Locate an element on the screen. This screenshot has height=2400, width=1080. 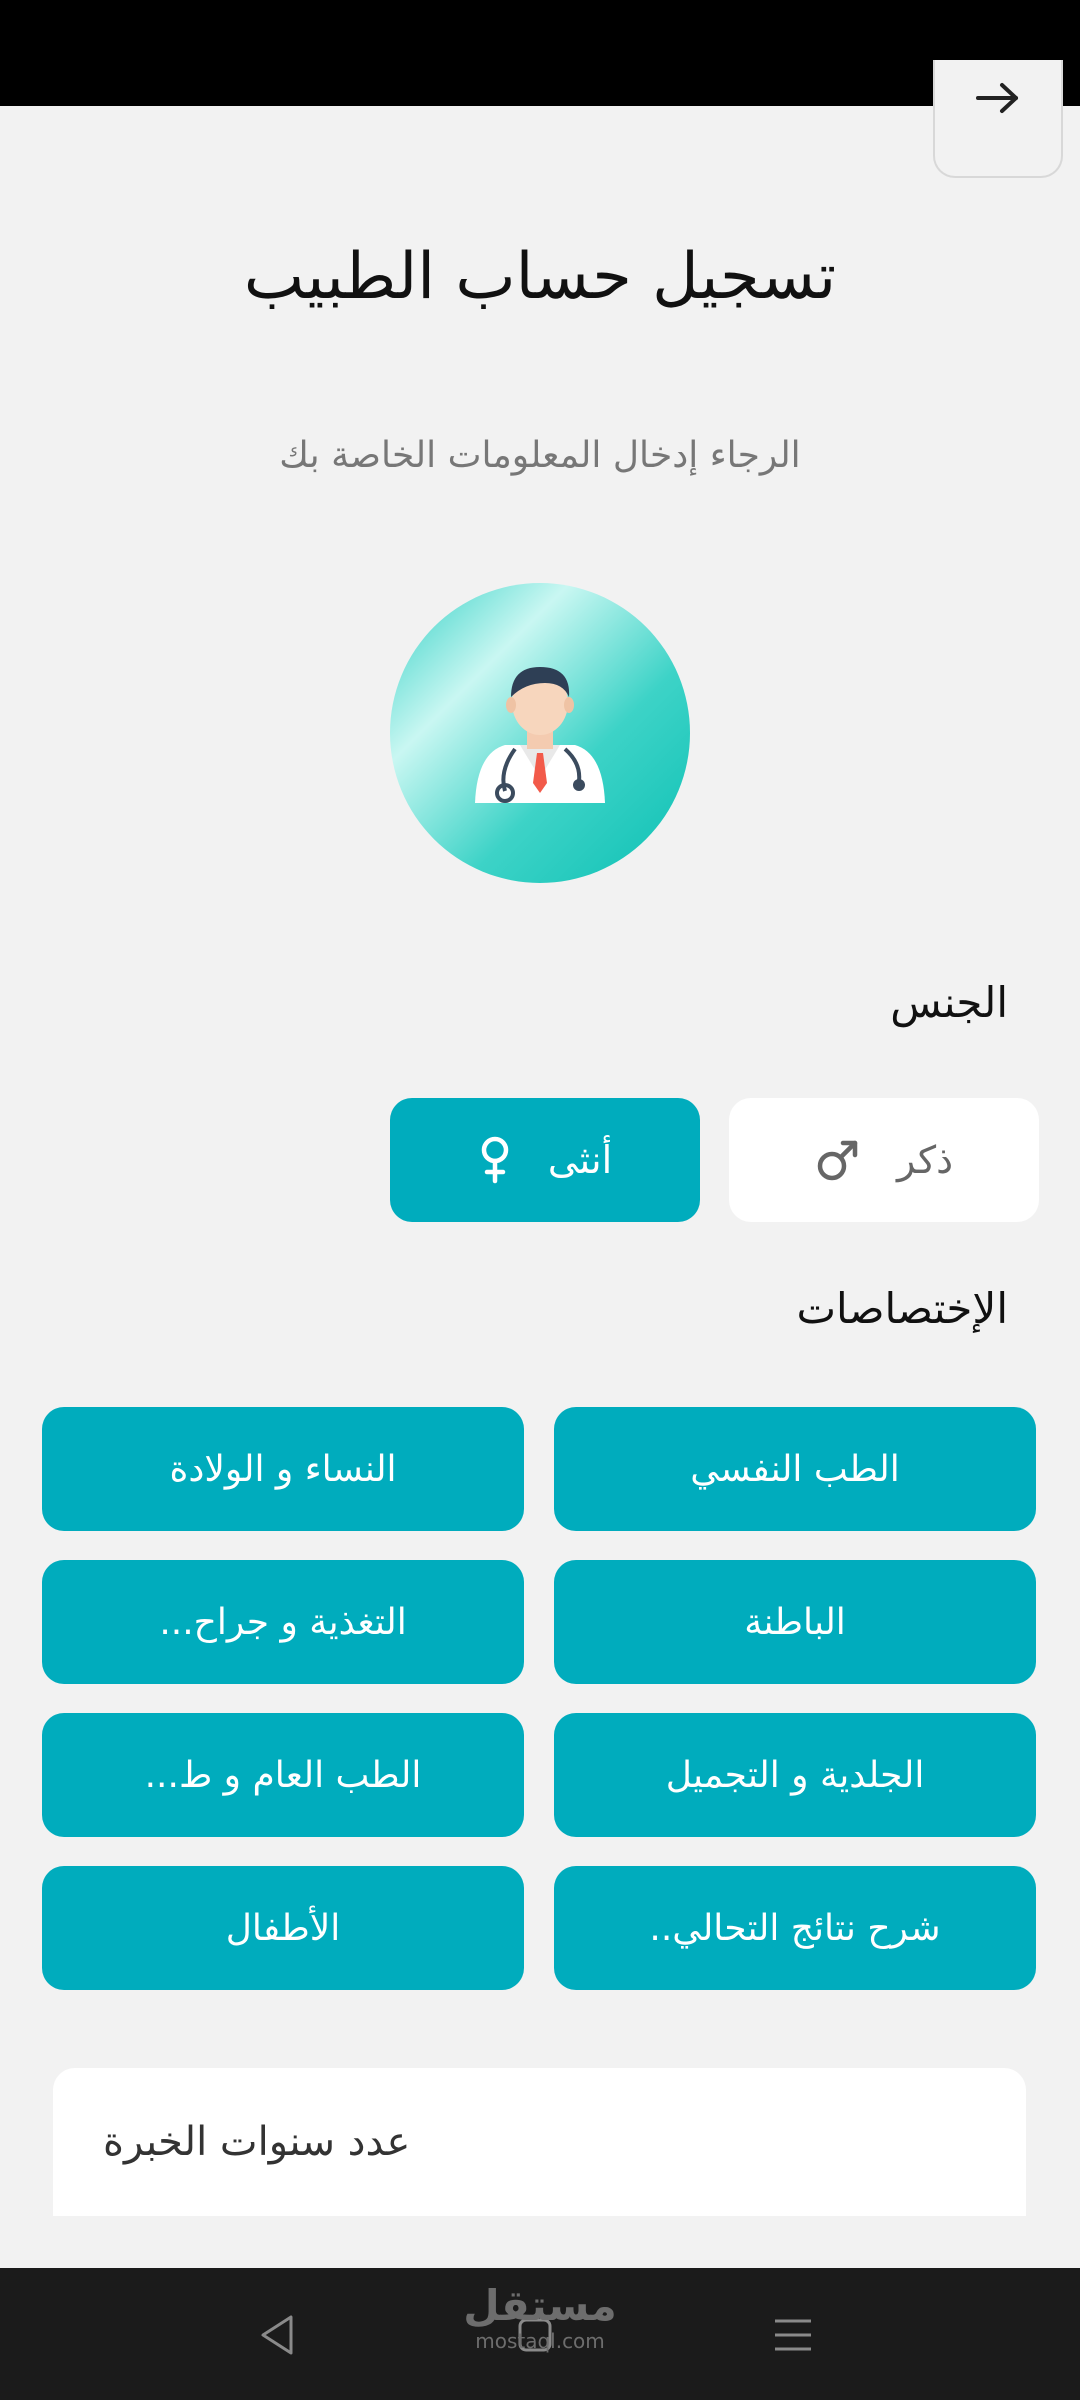
menu-lines-icon is located at coordinates (793, 2335).